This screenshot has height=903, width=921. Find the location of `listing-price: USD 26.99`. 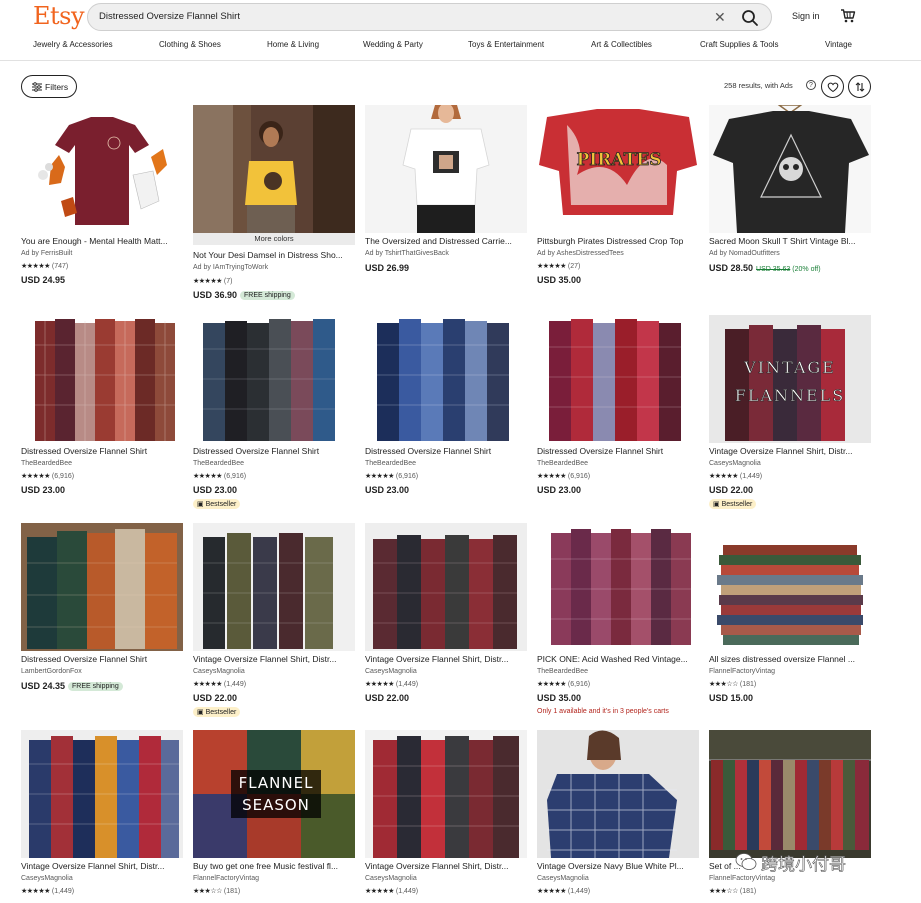

listing-price: USD 26.99 is located at coordinates (387, 268).